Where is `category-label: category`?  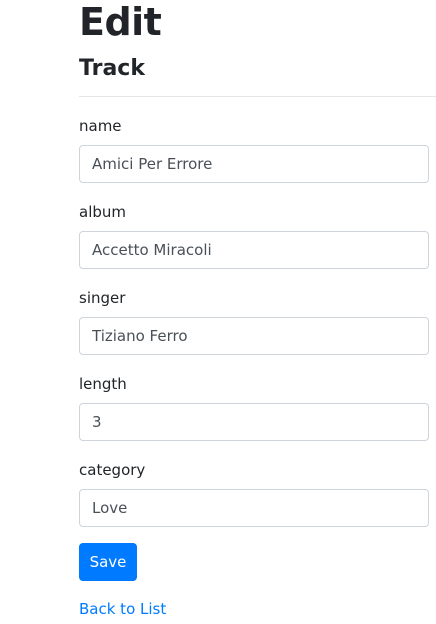 category-label: category is located at coordinates (112, 470).